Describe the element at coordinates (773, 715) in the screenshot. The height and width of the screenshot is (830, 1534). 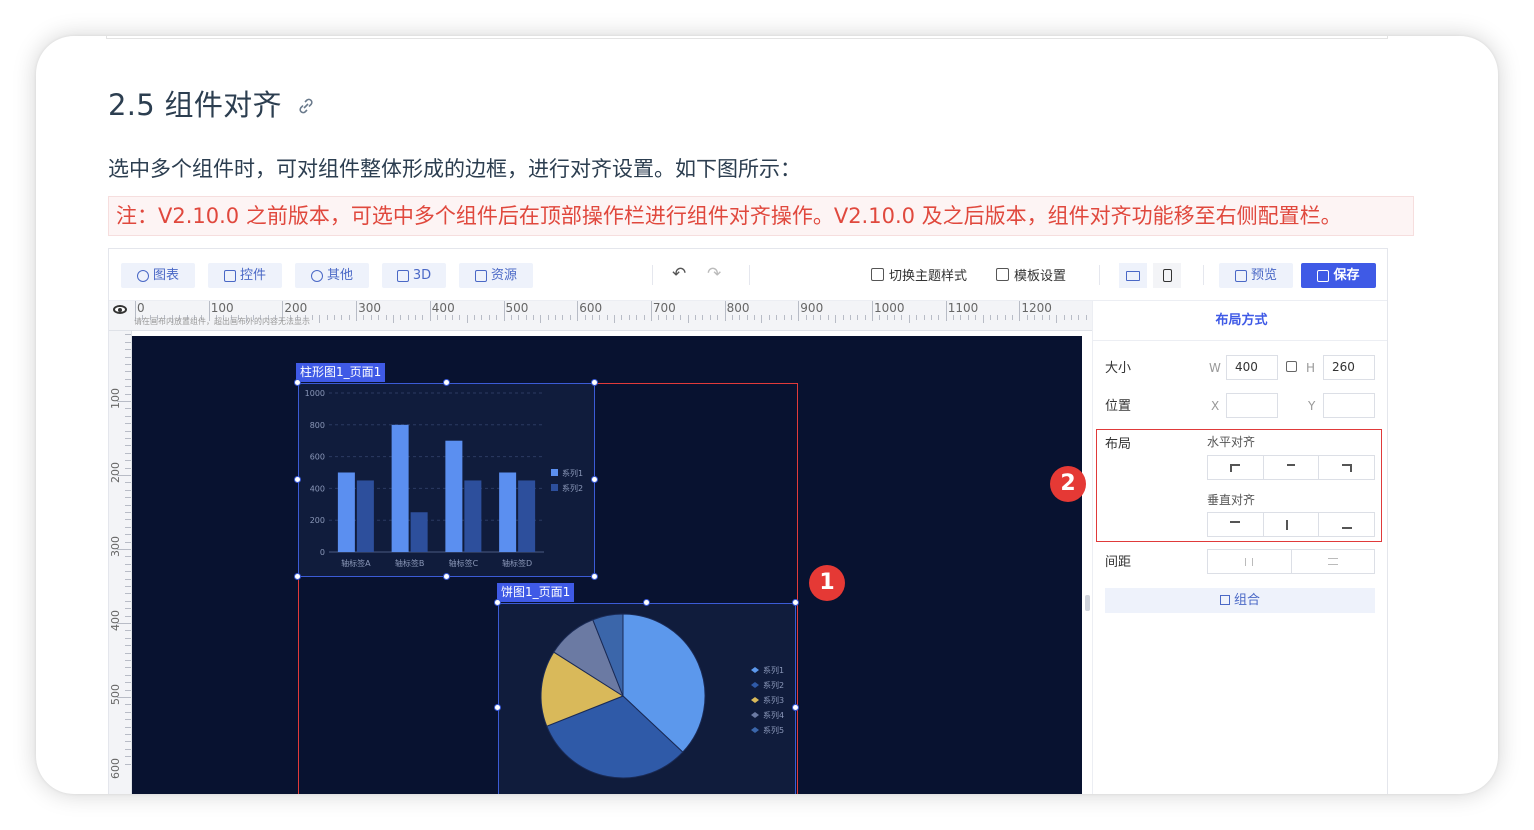
I see `pie-legend-label: 系列4` at that location.